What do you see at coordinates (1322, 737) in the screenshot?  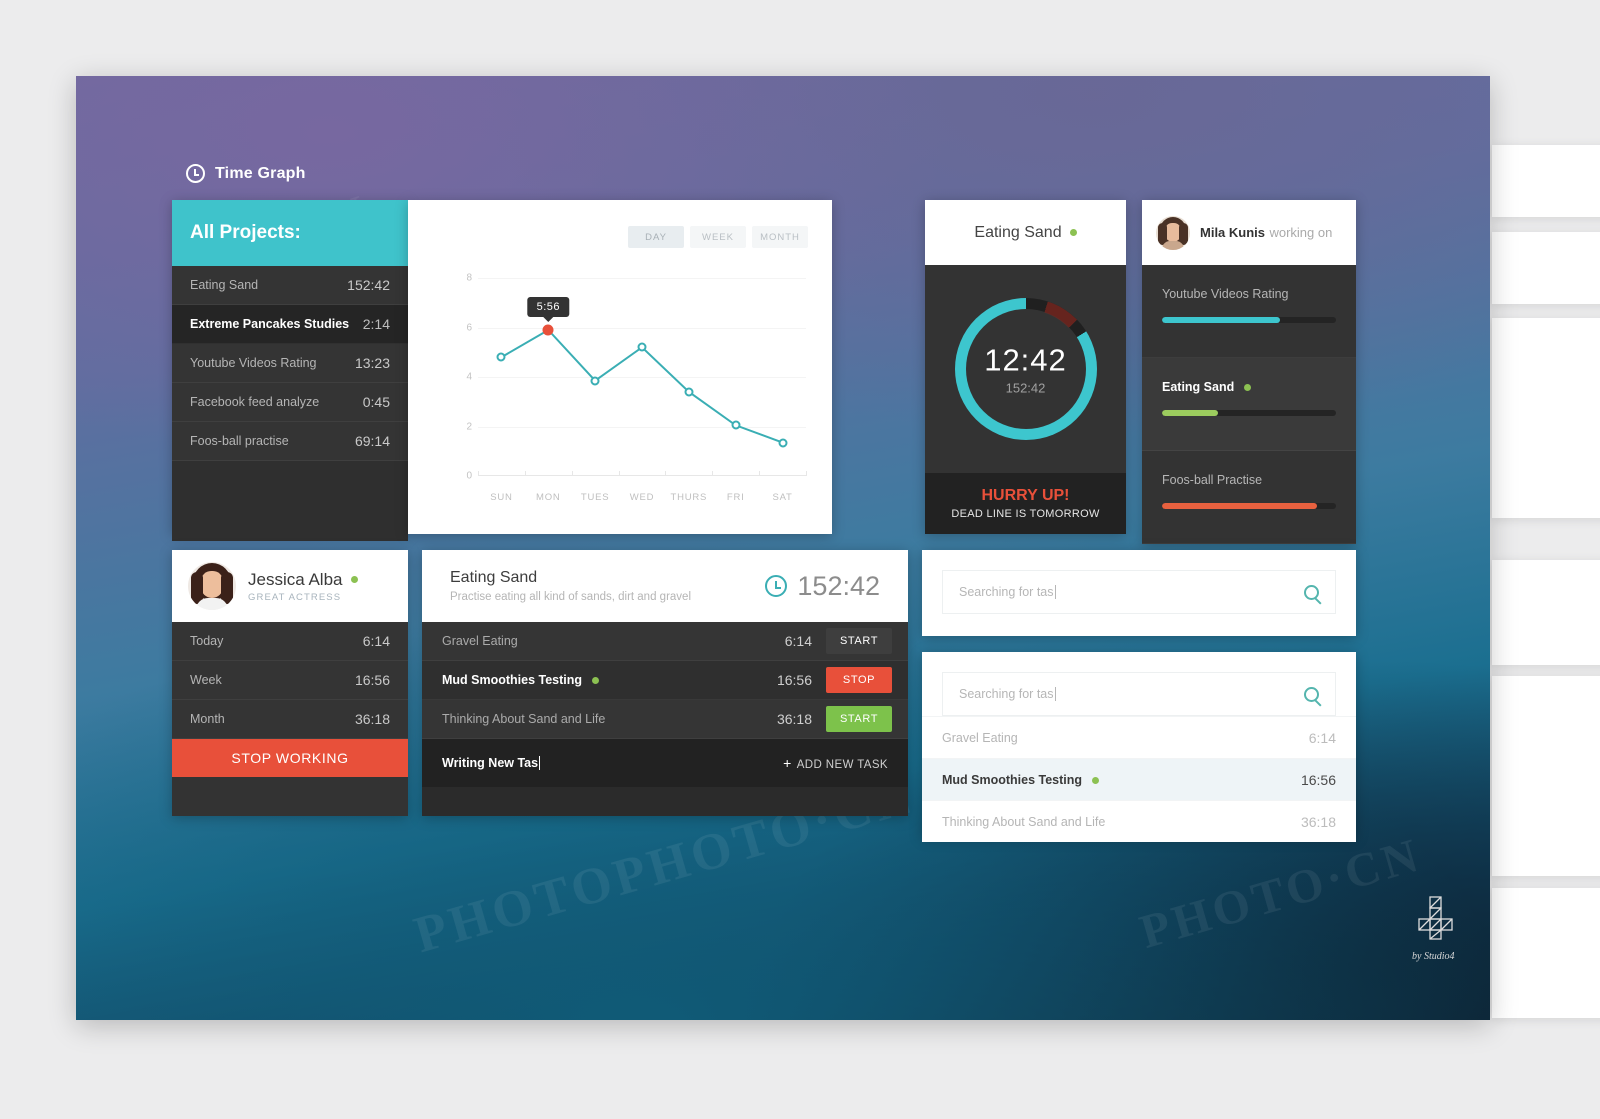 I see `result-time: 6:14` at bounding box center [1322, 737].